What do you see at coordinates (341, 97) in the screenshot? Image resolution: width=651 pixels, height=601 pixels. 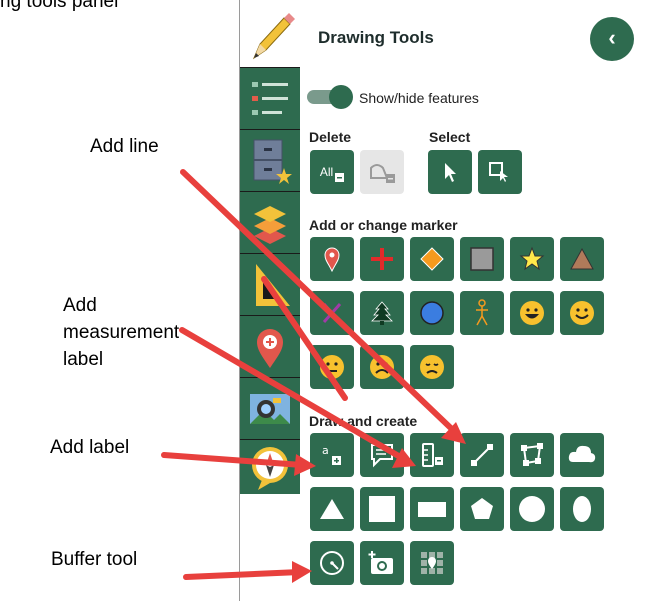 I see `toggle-knob` at bounding box center [341, 97].